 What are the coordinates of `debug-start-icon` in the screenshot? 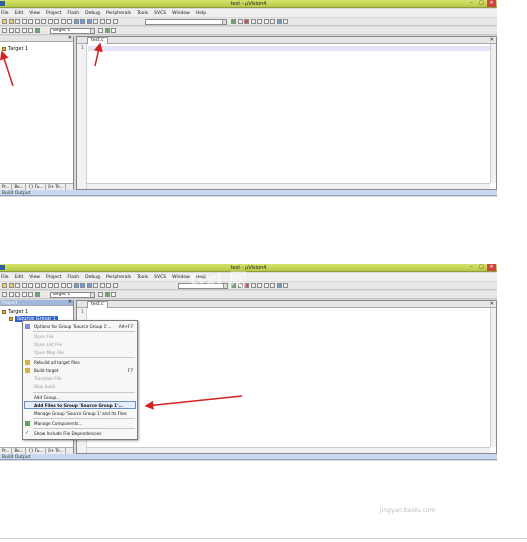 It's located at (246, 21).